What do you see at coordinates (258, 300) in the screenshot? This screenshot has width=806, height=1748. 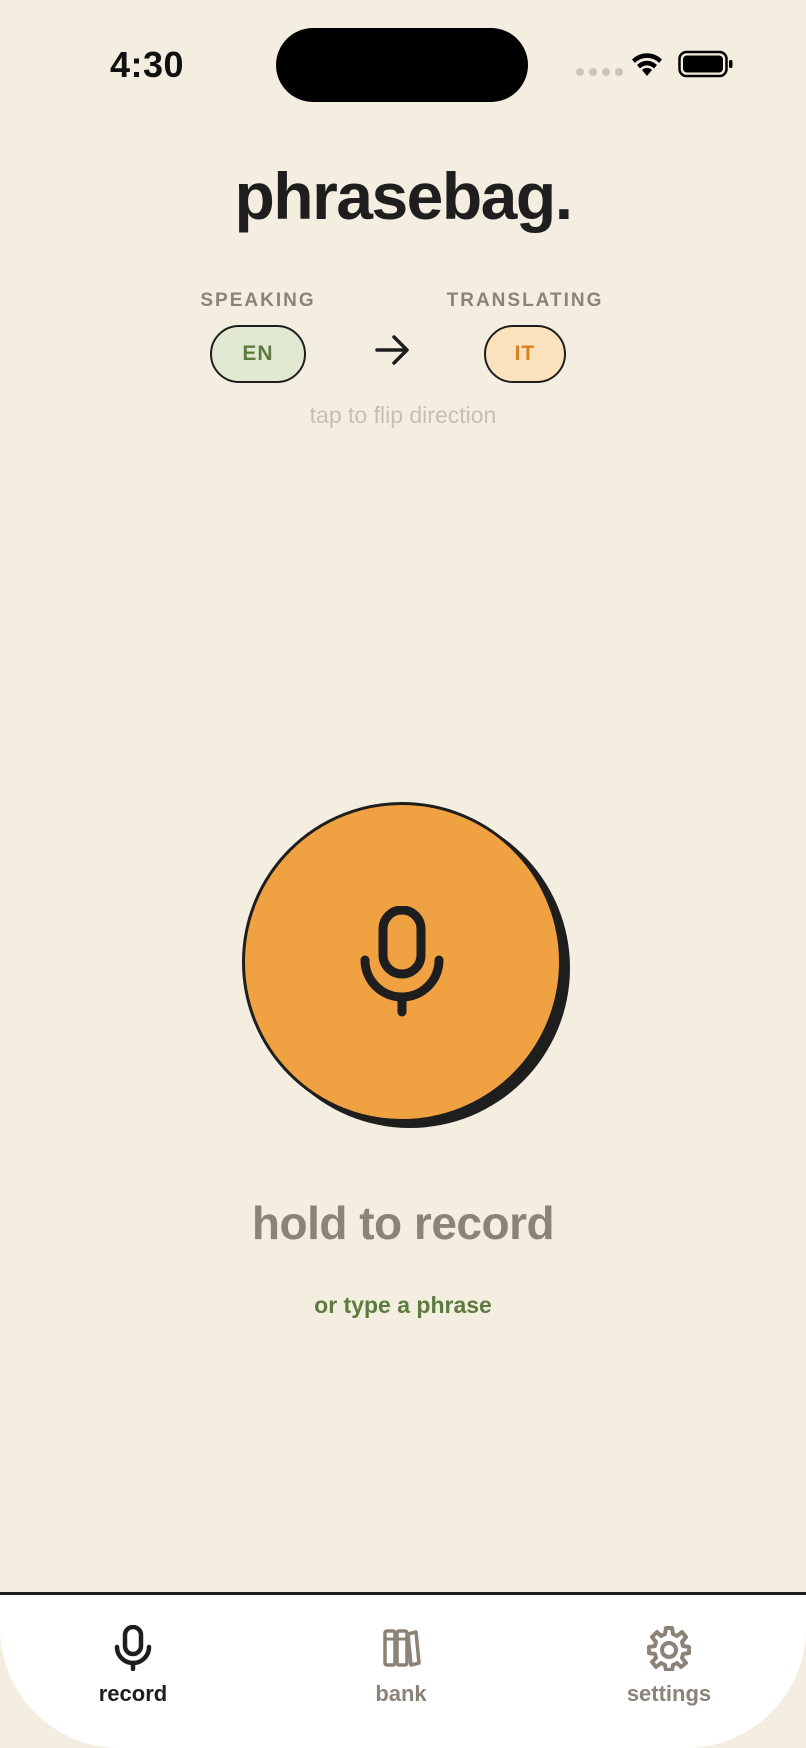 I see `speaking-label: SPEAKING` at bounding box center [258, 300].